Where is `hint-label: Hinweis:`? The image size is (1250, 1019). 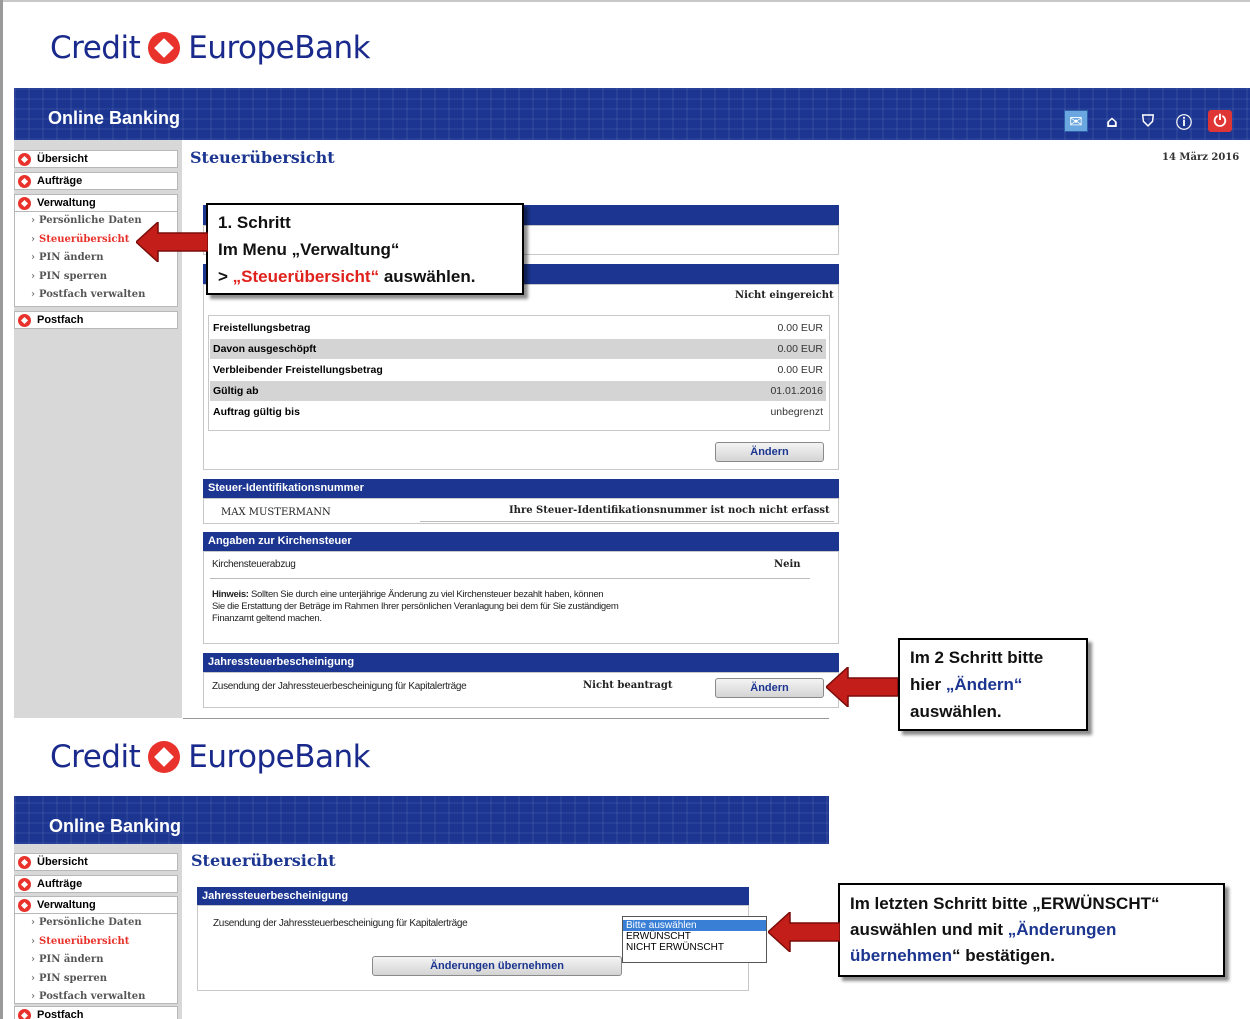
hint-label: Hinweis: is located at coordinates (230, 594).